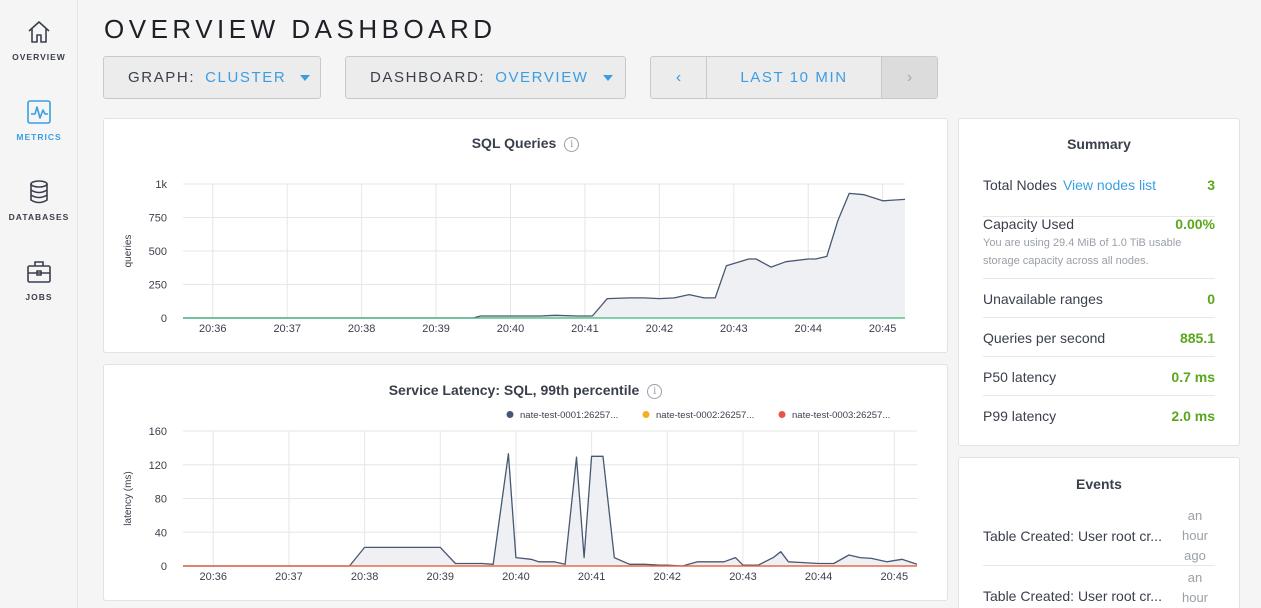  Describe the element at coordinates (39, 297) in the screenshot. I see `sidebar-item-label: JOBS` at that location.